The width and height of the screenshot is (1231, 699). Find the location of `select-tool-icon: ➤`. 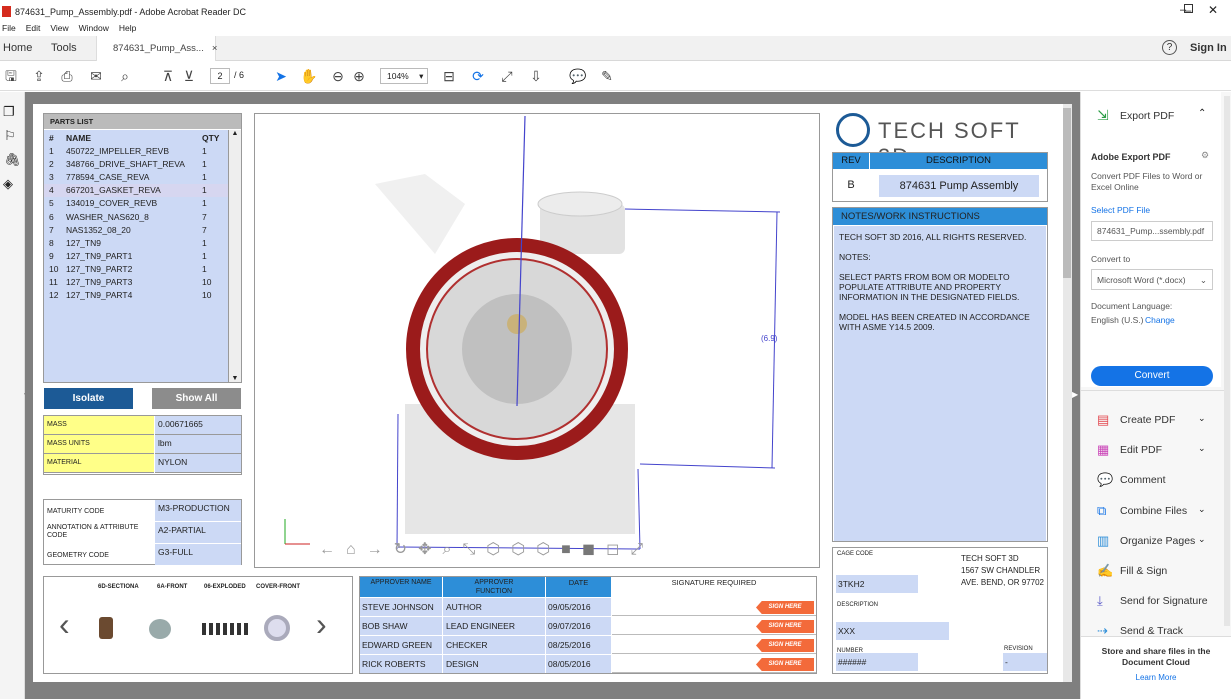

select-tool-icon: ➤ is located at coordinates (281, 76).